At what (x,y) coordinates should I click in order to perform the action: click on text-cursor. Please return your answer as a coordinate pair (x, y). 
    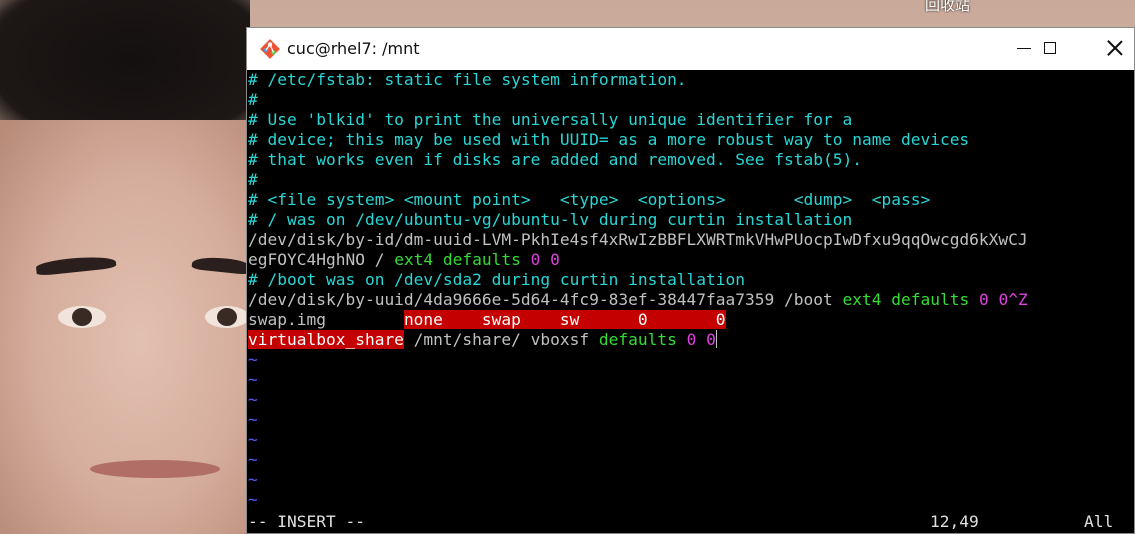
    Looking at the image, I should click on (716, 339).